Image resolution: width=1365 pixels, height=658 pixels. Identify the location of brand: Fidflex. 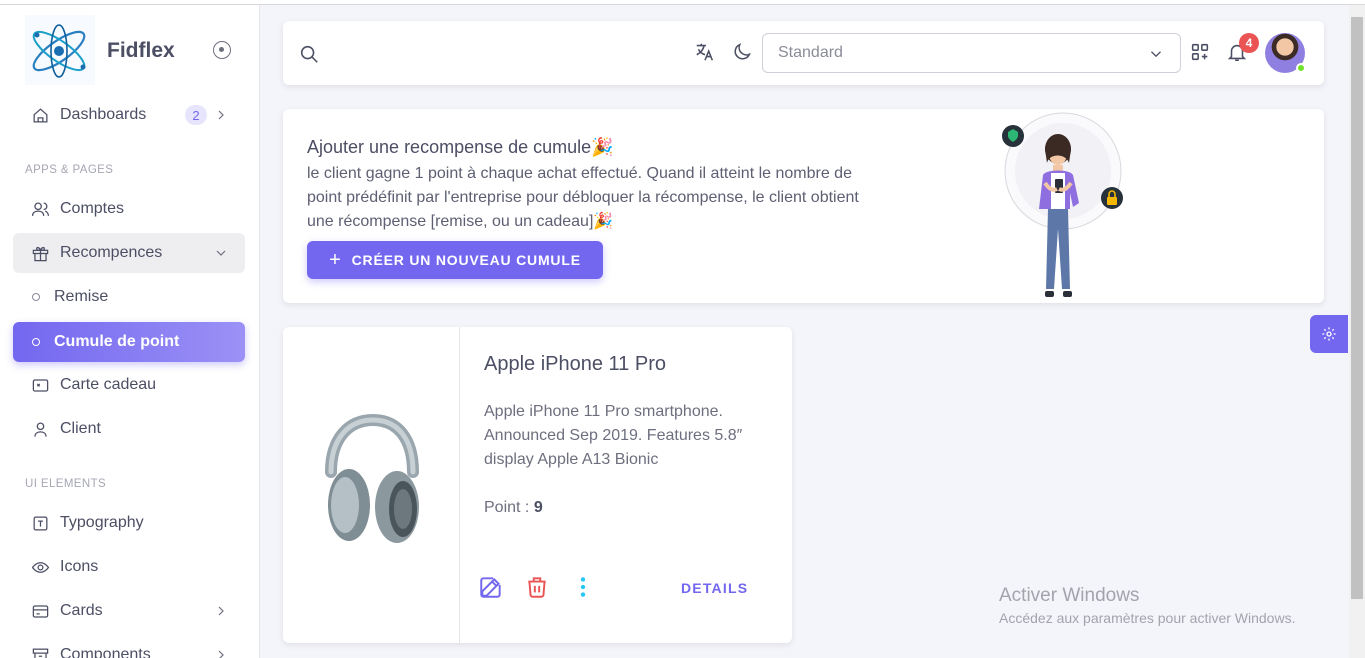
(140, 51).